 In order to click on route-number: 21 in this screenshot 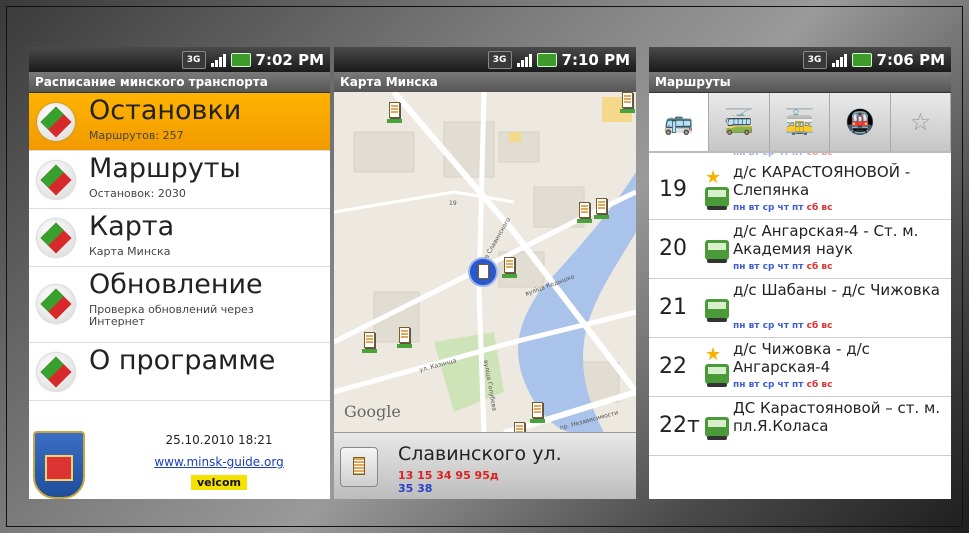, I will do `click(673, 307)`.